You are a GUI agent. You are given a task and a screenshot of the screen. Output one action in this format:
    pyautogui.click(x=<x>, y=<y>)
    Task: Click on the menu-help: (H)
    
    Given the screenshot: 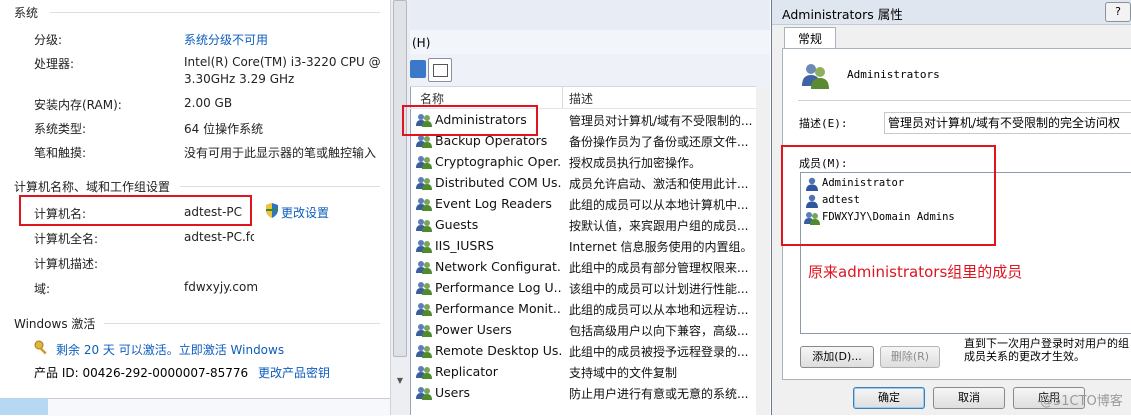 What is the action you would take?
    pyautogui.click(x=421, y=43)
    